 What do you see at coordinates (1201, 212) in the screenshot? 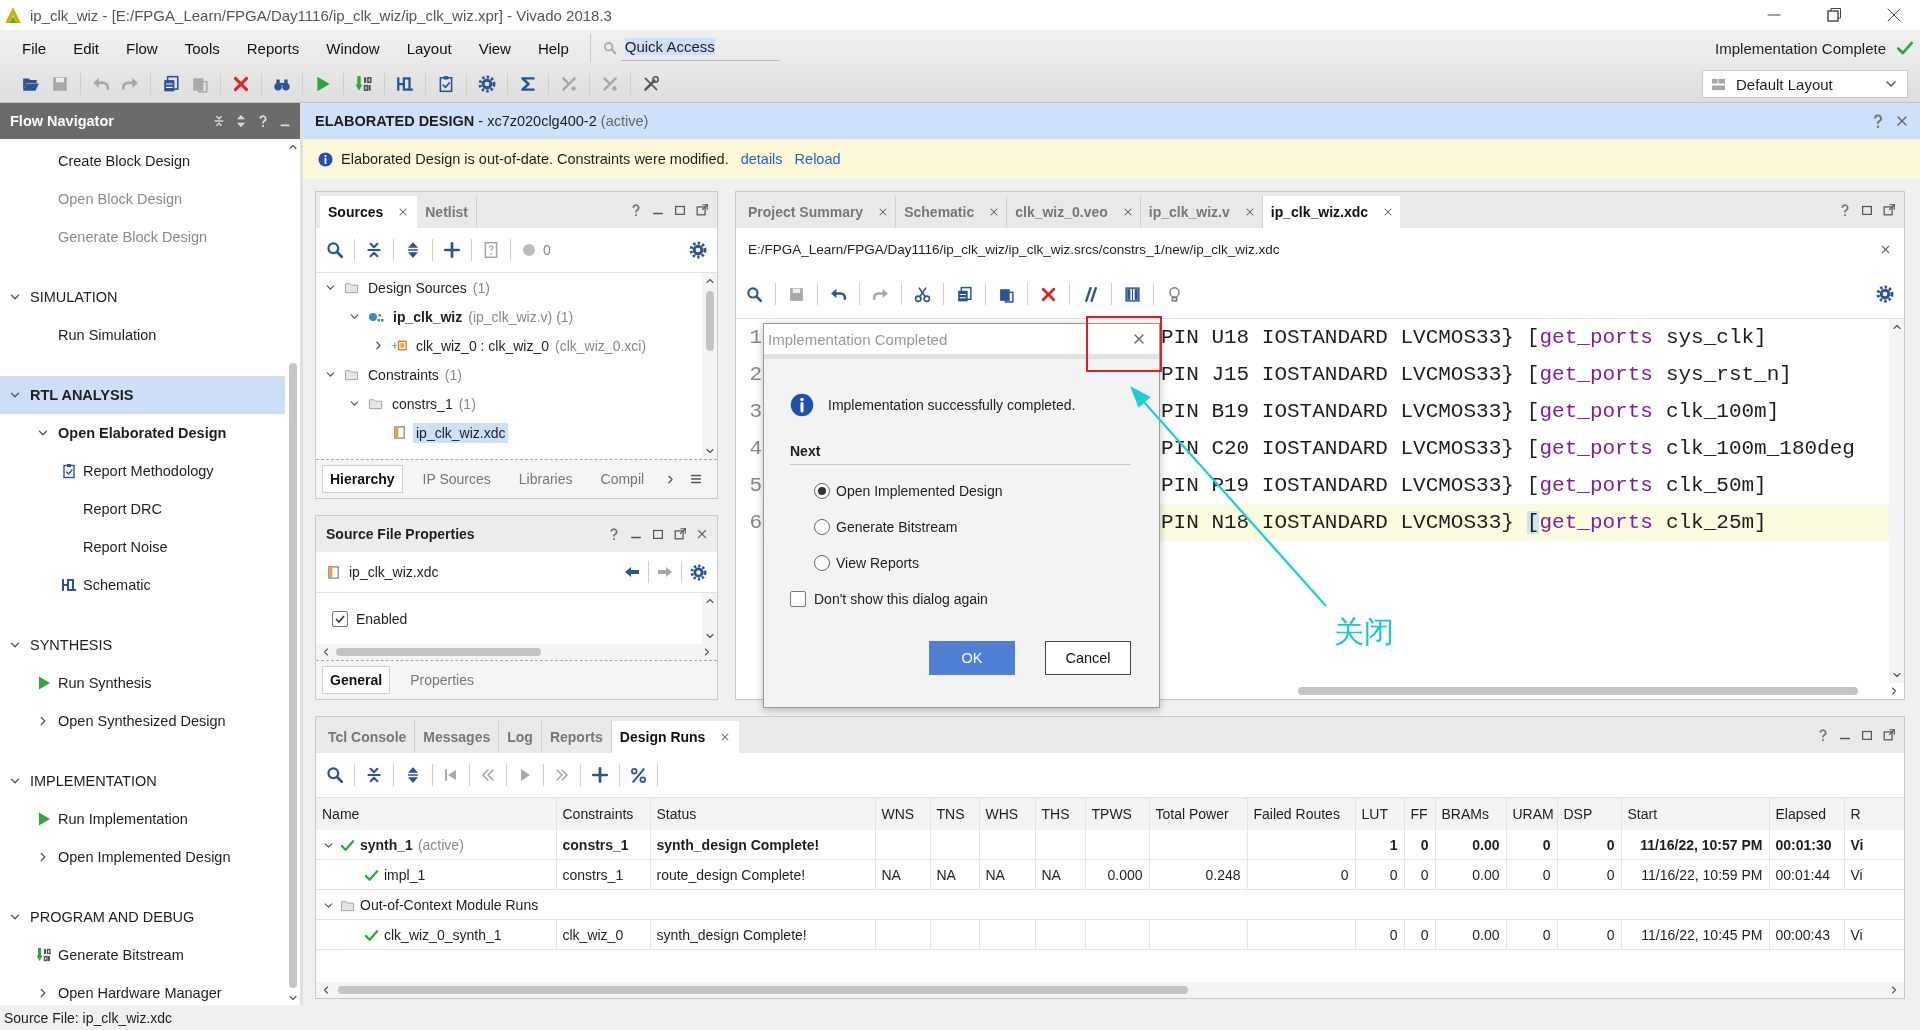
I see `editor-tab: ip_clk_wiz.v` at bounding box center [1201, 212].